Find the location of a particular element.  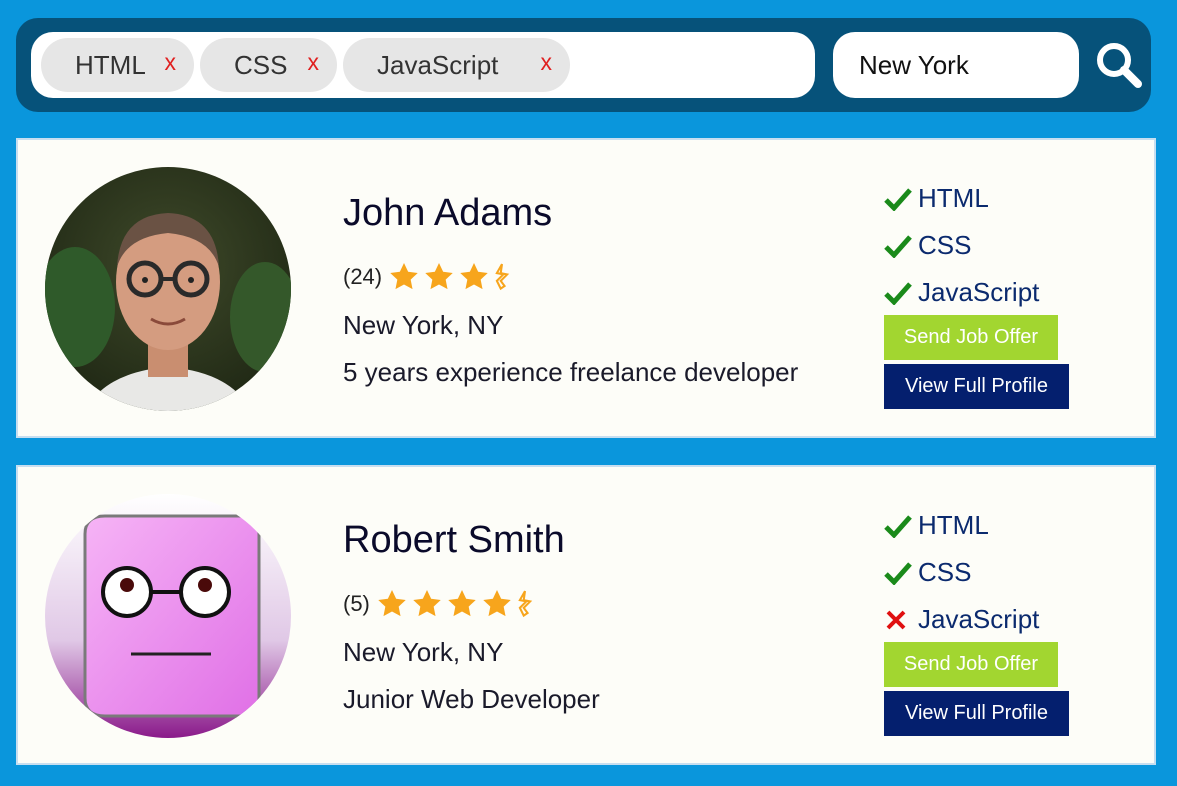

rating: (5) is located at coordinates (440, 604).